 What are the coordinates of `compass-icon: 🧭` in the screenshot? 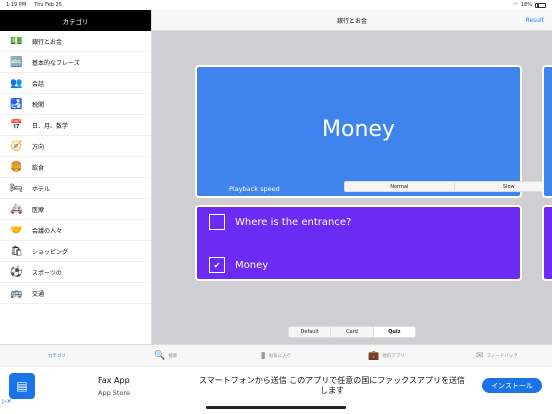 It's located at (16, 146).